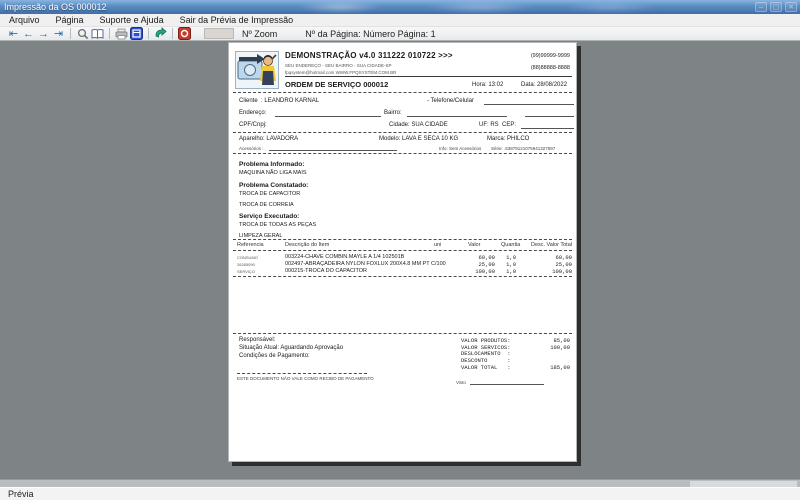 This screenshot has width=800, height=500. What do you see at coordinates (761, 7) in the screenshot?
I see `minimize-button: –` at bounding box center [761, 7].